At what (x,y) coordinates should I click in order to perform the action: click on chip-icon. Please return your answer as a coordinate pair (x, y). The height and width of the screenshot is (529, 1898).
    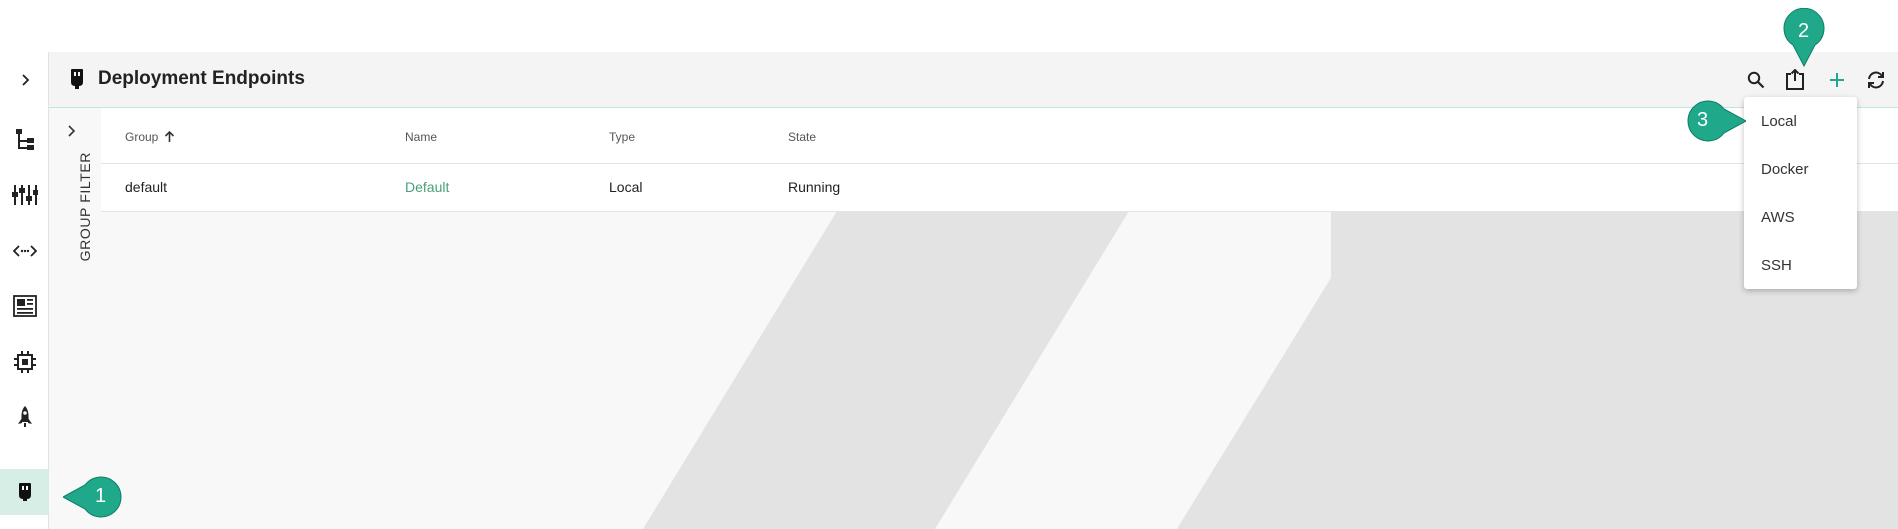
    Looking at the image, I should click on (24, 362).